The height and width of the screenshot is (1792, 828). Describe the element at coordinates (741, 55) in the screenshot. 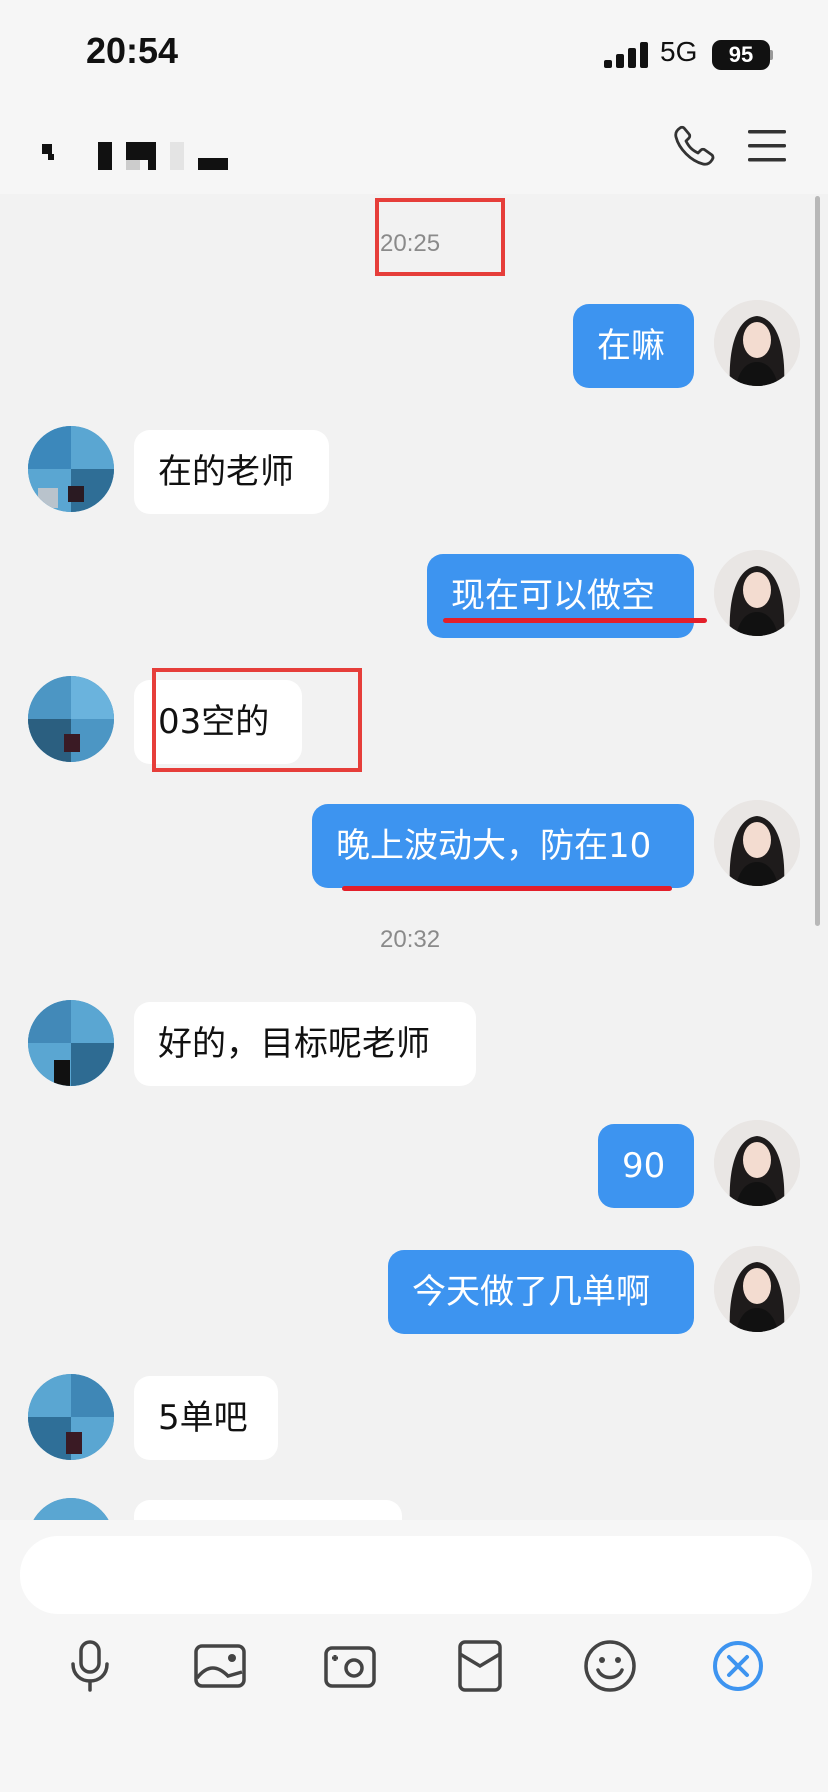

I see `battery-level: 95` at that location.